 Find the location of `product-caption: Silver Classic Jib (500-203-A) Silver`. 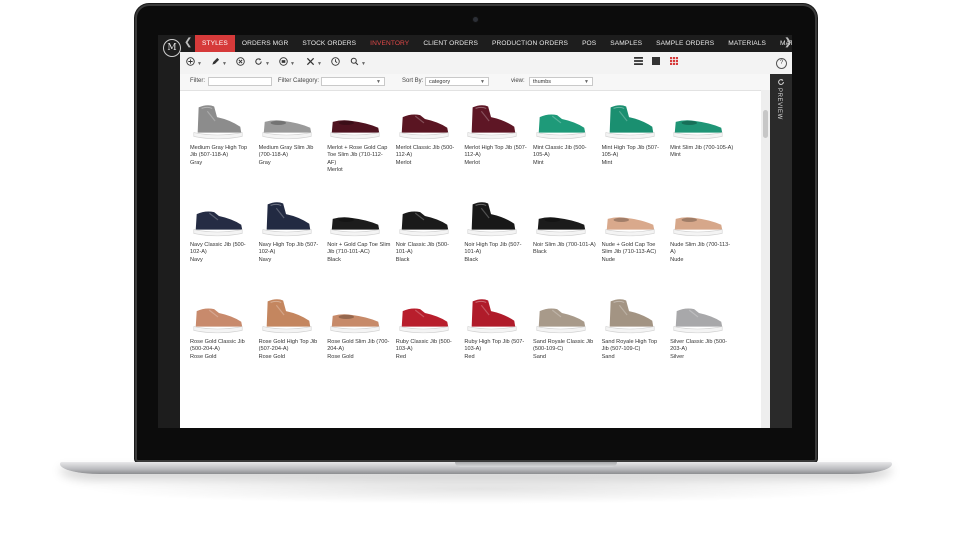

product-caption: Silver Classic Jib (500-203-A) Silver is located at coordinates (702, 350).